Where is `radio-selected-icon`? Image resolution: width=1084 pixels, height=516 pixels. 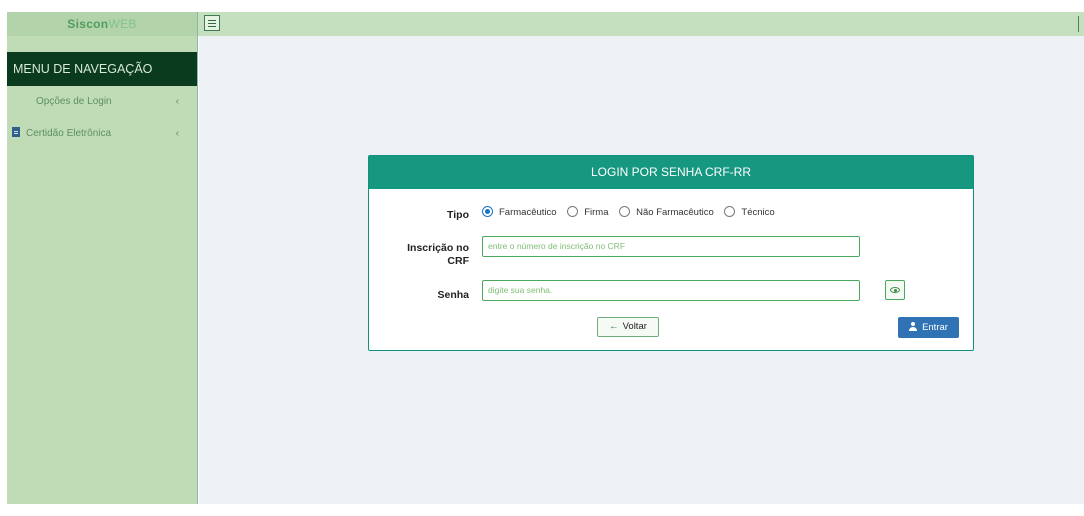
radio-selected-icon is located at coordinates (487, 211).